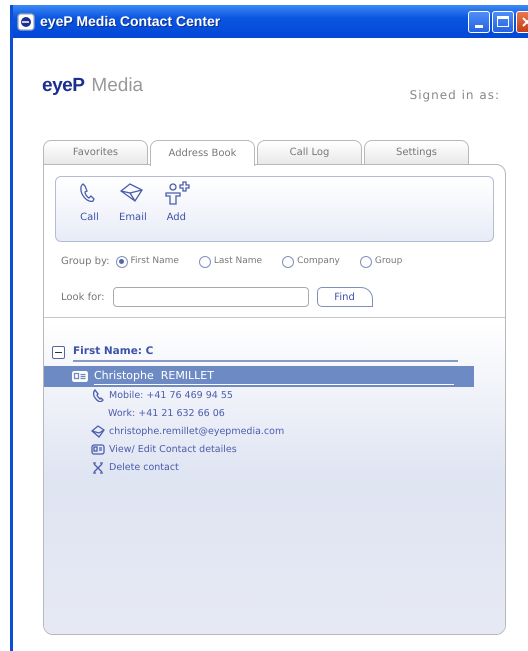 Image resolution: width=528 pixels, height=651 pixels. What do you see at coordinates (63, 85) in the screenshot?
I see `brand-logo: eyeP` at bounding box center [63, 85].